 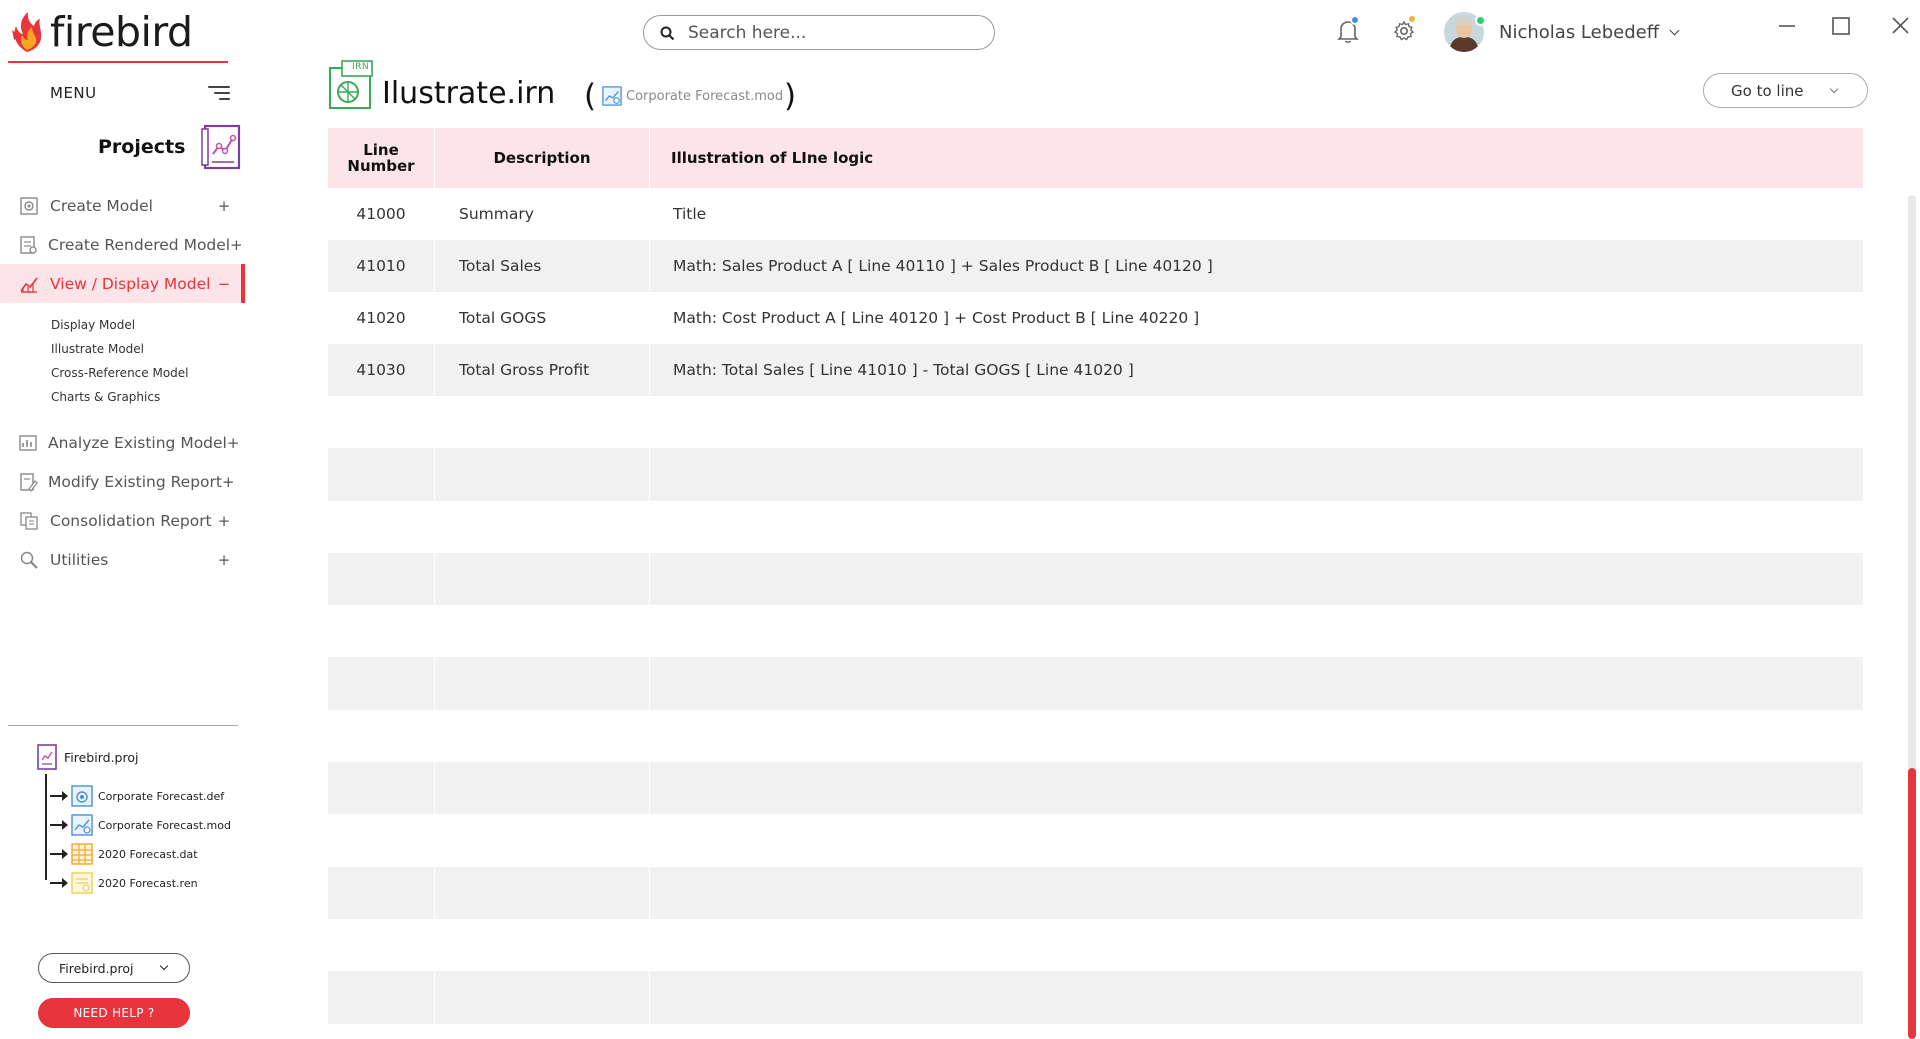 What do you see at coordinates (118, 62) in the screenshot?
I see `logo-divider` at bounding box center [118, 62].